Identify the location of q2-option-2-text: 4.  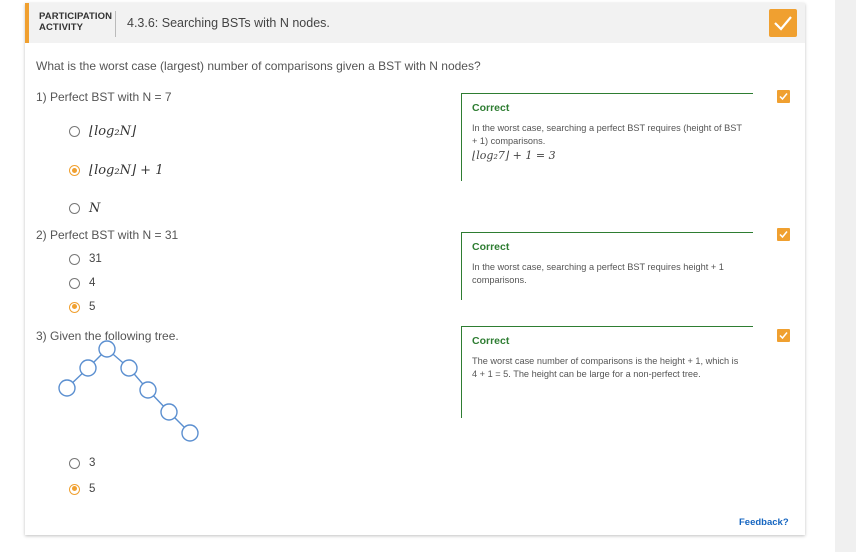
(92, 283).